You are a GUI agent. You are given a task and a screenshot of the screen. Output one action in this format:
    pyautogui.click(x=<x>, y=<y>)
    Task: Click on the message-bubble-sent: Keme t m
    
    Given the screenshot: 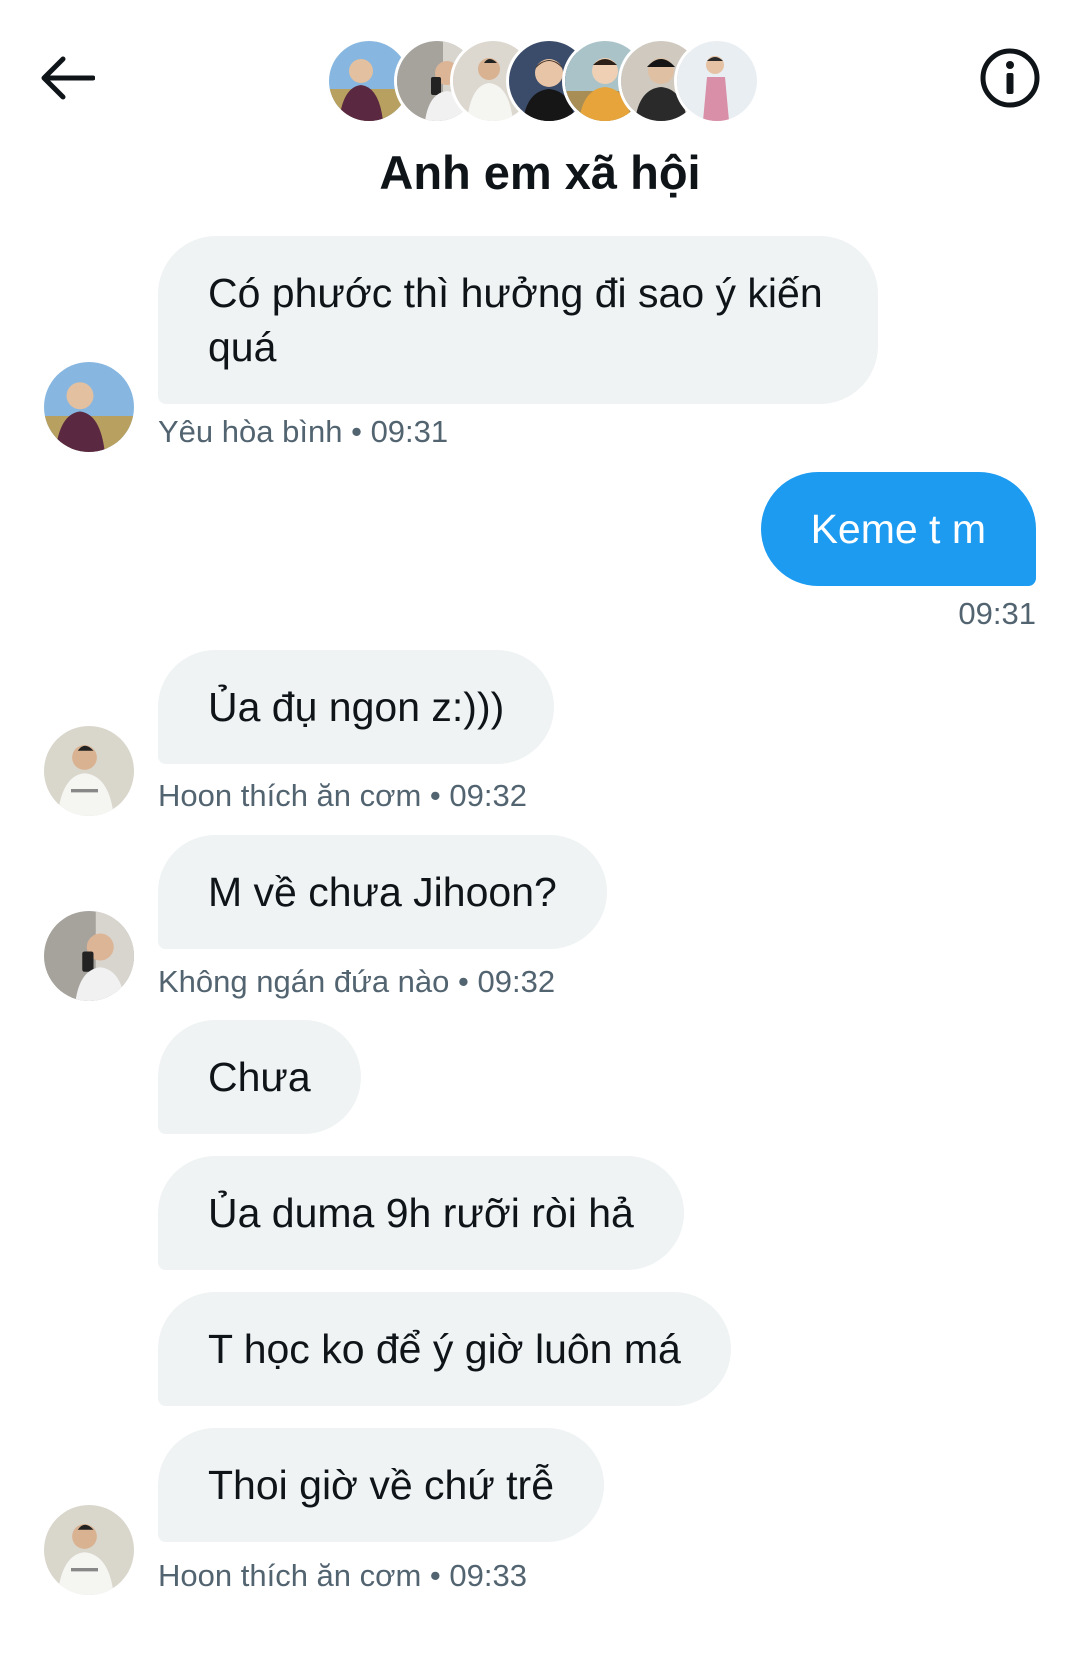 What is the action you would take?
    pyautogui.click(x=898, y=529)
    